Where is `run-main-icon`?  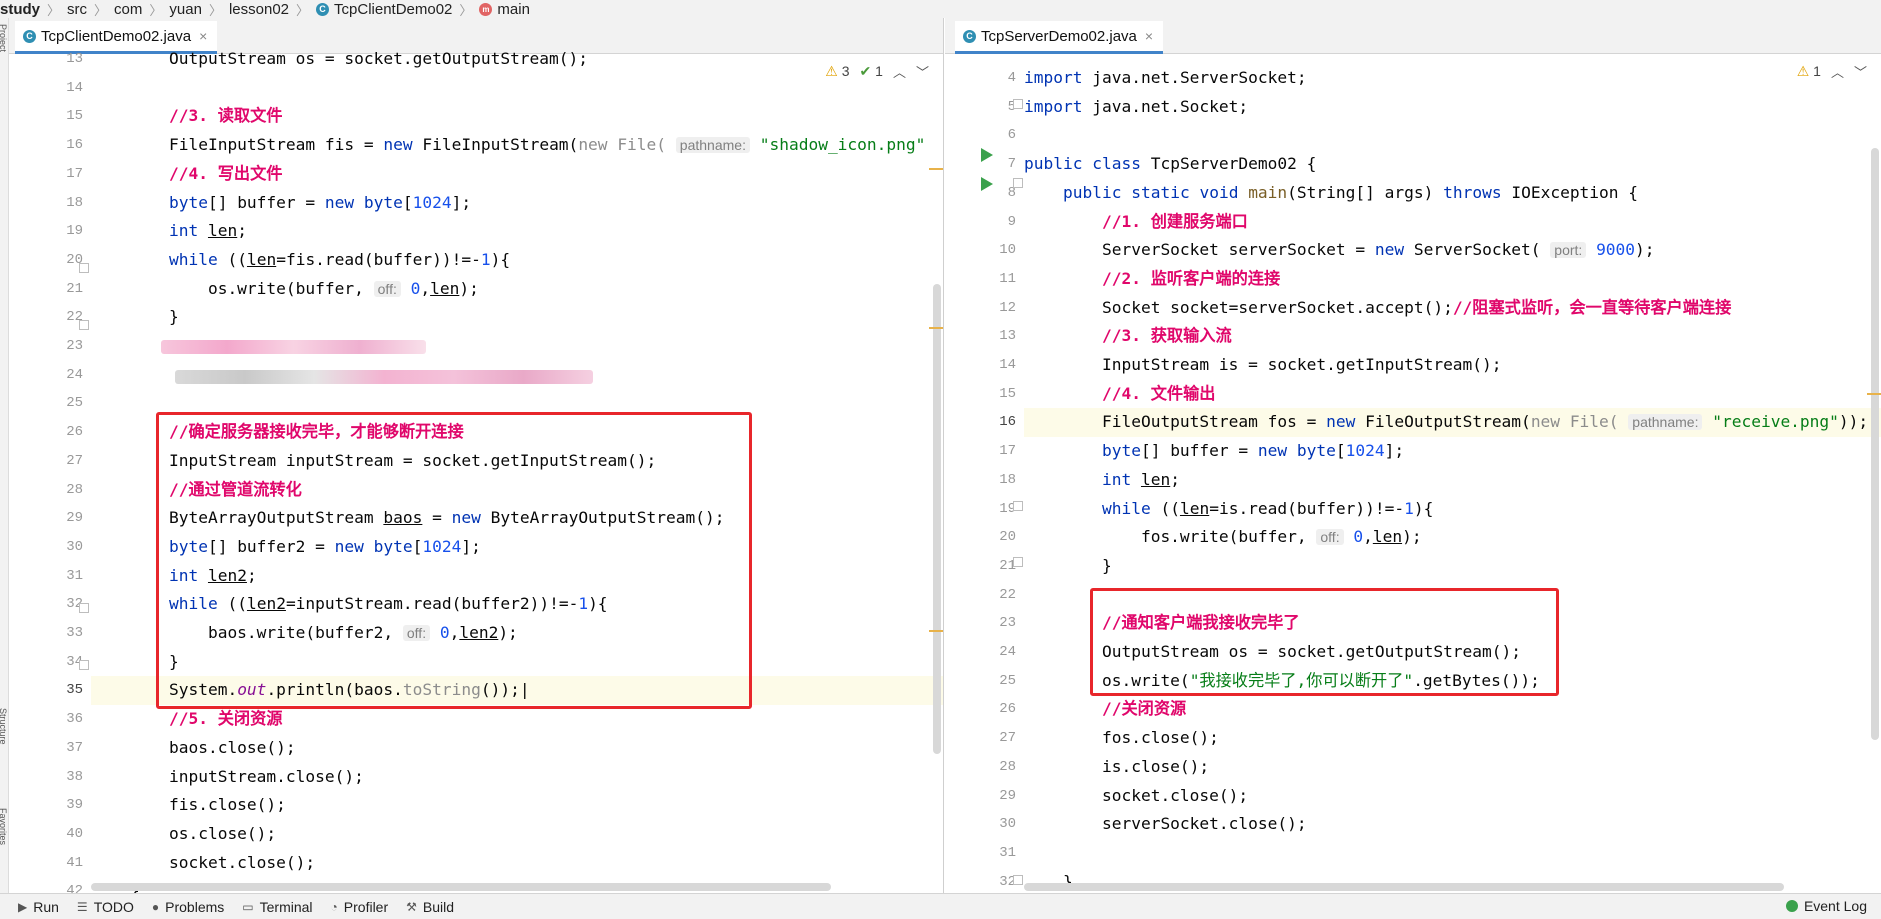 run-main-icon is located at coordinates (987, 184).